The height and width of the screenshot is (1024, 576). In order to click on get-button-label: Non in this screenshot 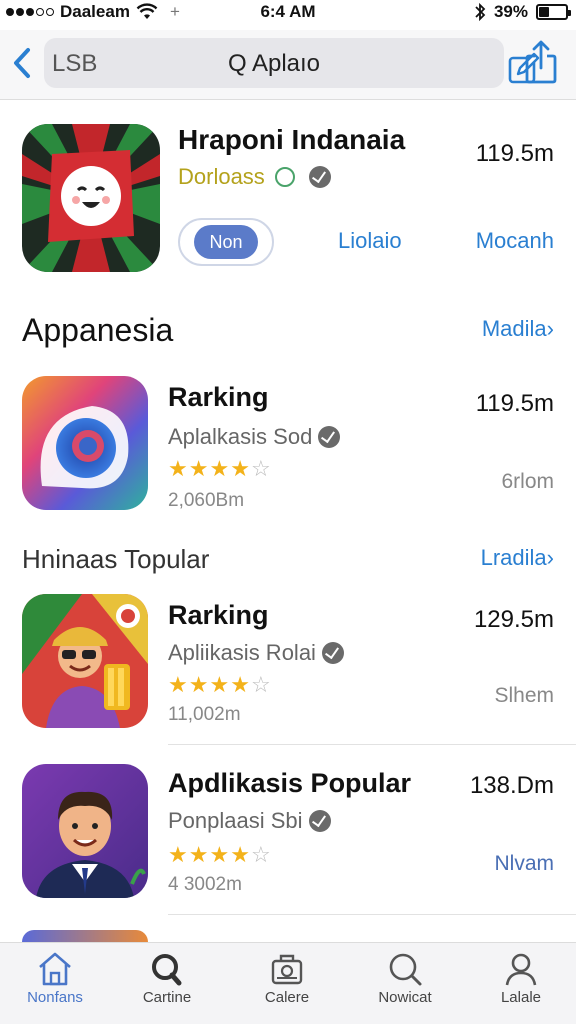, I will do `click(226, 242)`.